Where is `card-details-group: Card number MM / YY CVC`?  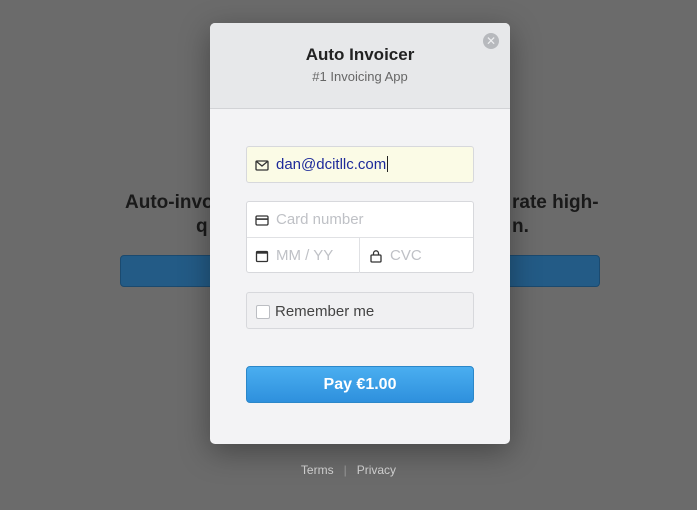
card-details-group: Card number MM / YY CVC is located at coordinates (360, 237).